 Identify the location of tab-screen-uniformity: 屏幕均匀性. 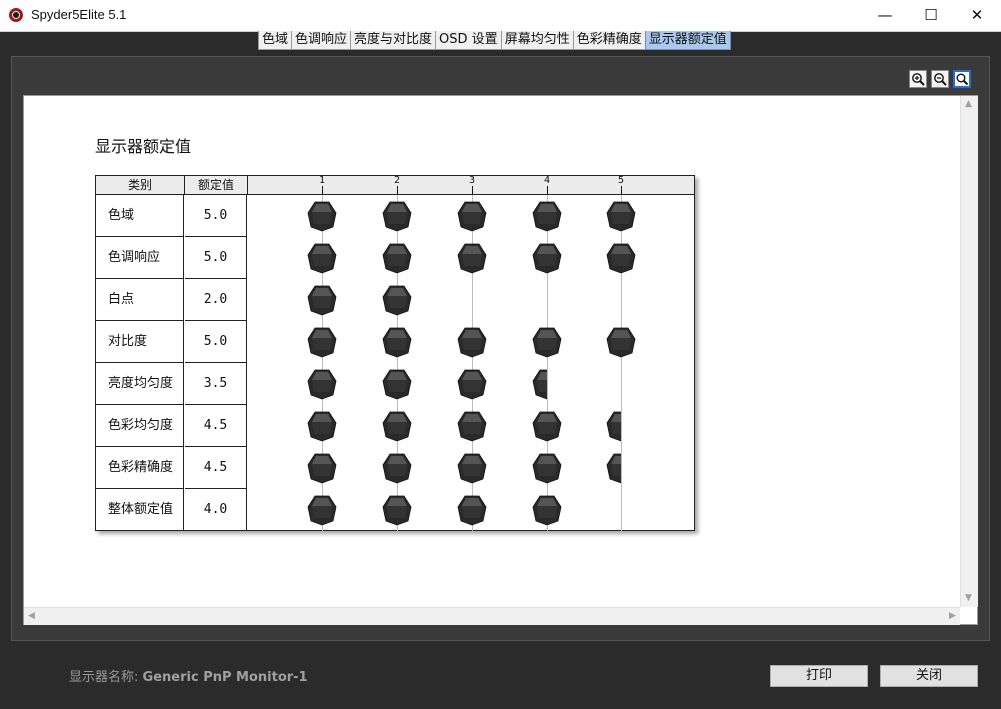
(536, 40).